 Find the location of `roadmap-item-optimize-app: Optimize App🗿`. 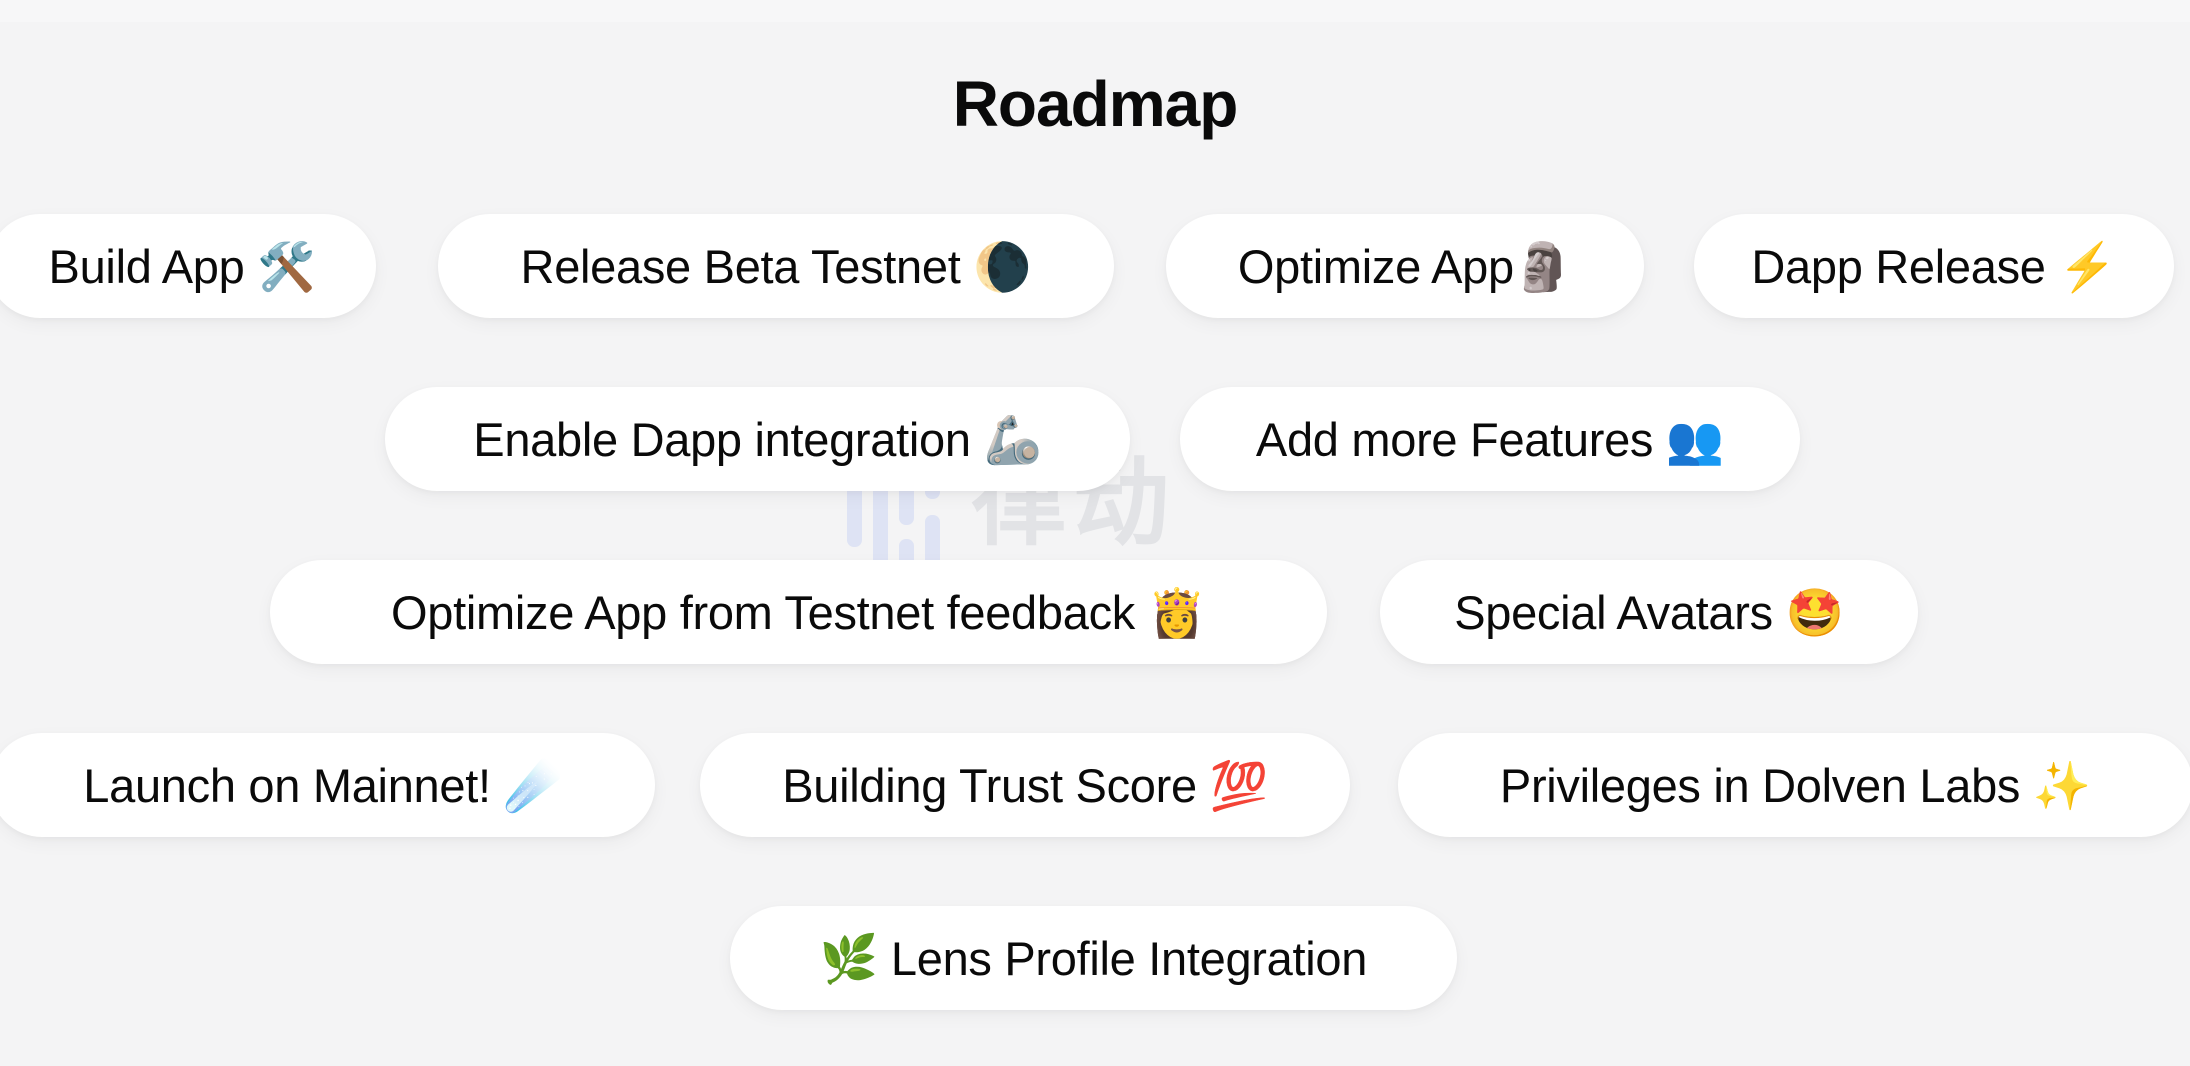

roadmap-item-optimize-app: Optimize App🗿 is located at coordinates (1405, 266).